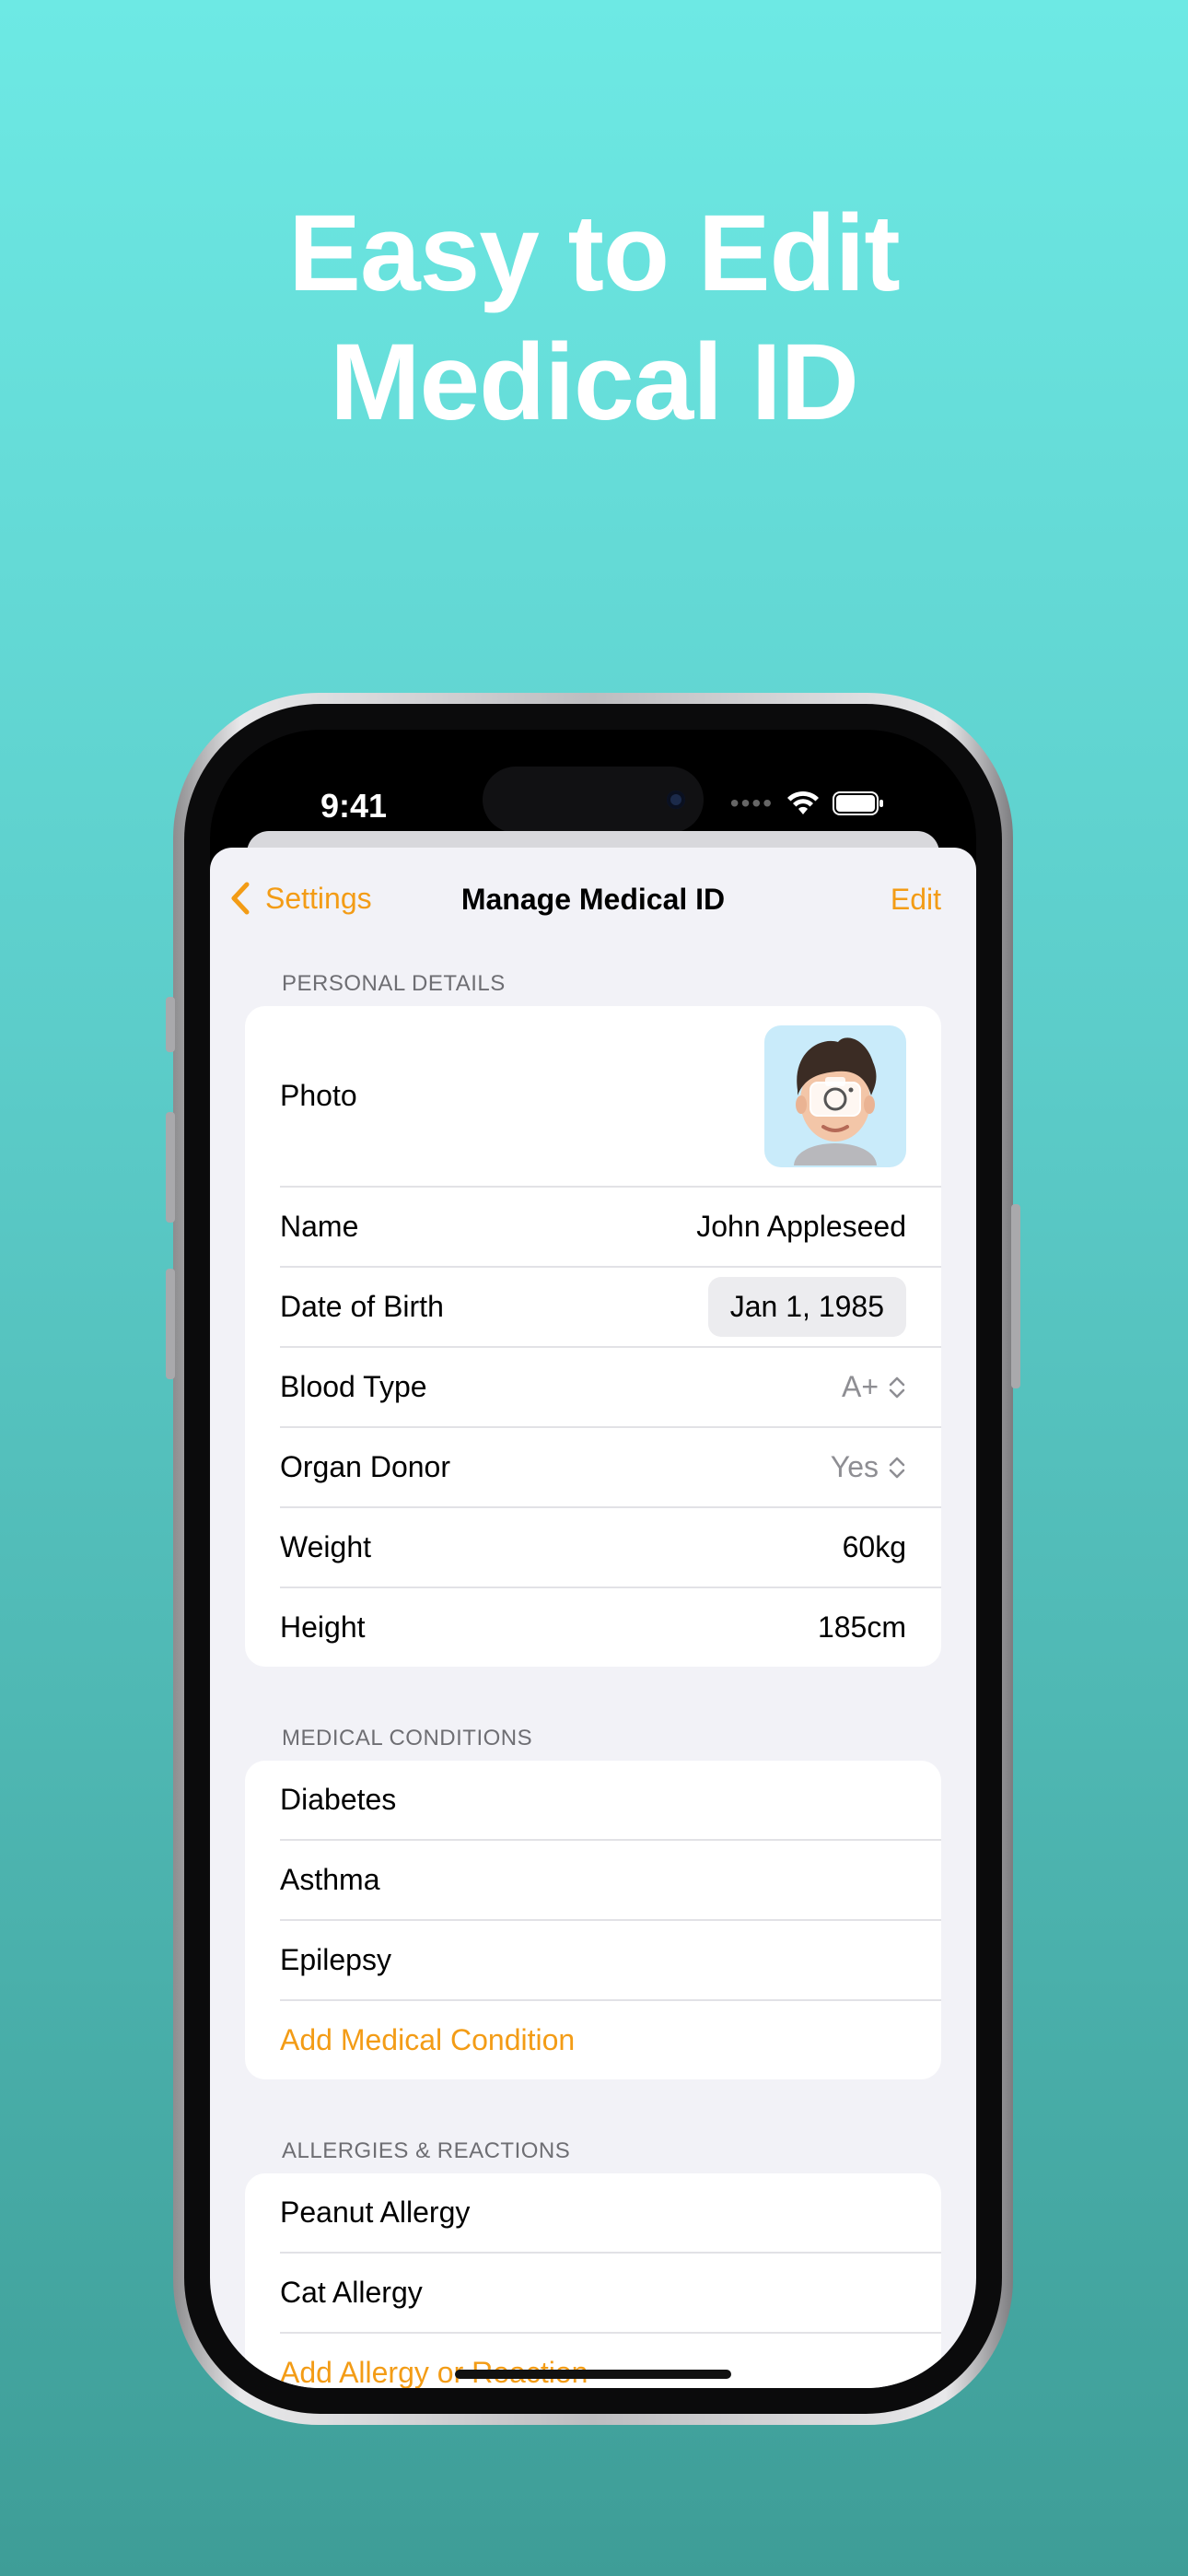 This screenshot has height=2576, width=1188. I want to click on blood-type-picker: A+, so click(874, 1387).